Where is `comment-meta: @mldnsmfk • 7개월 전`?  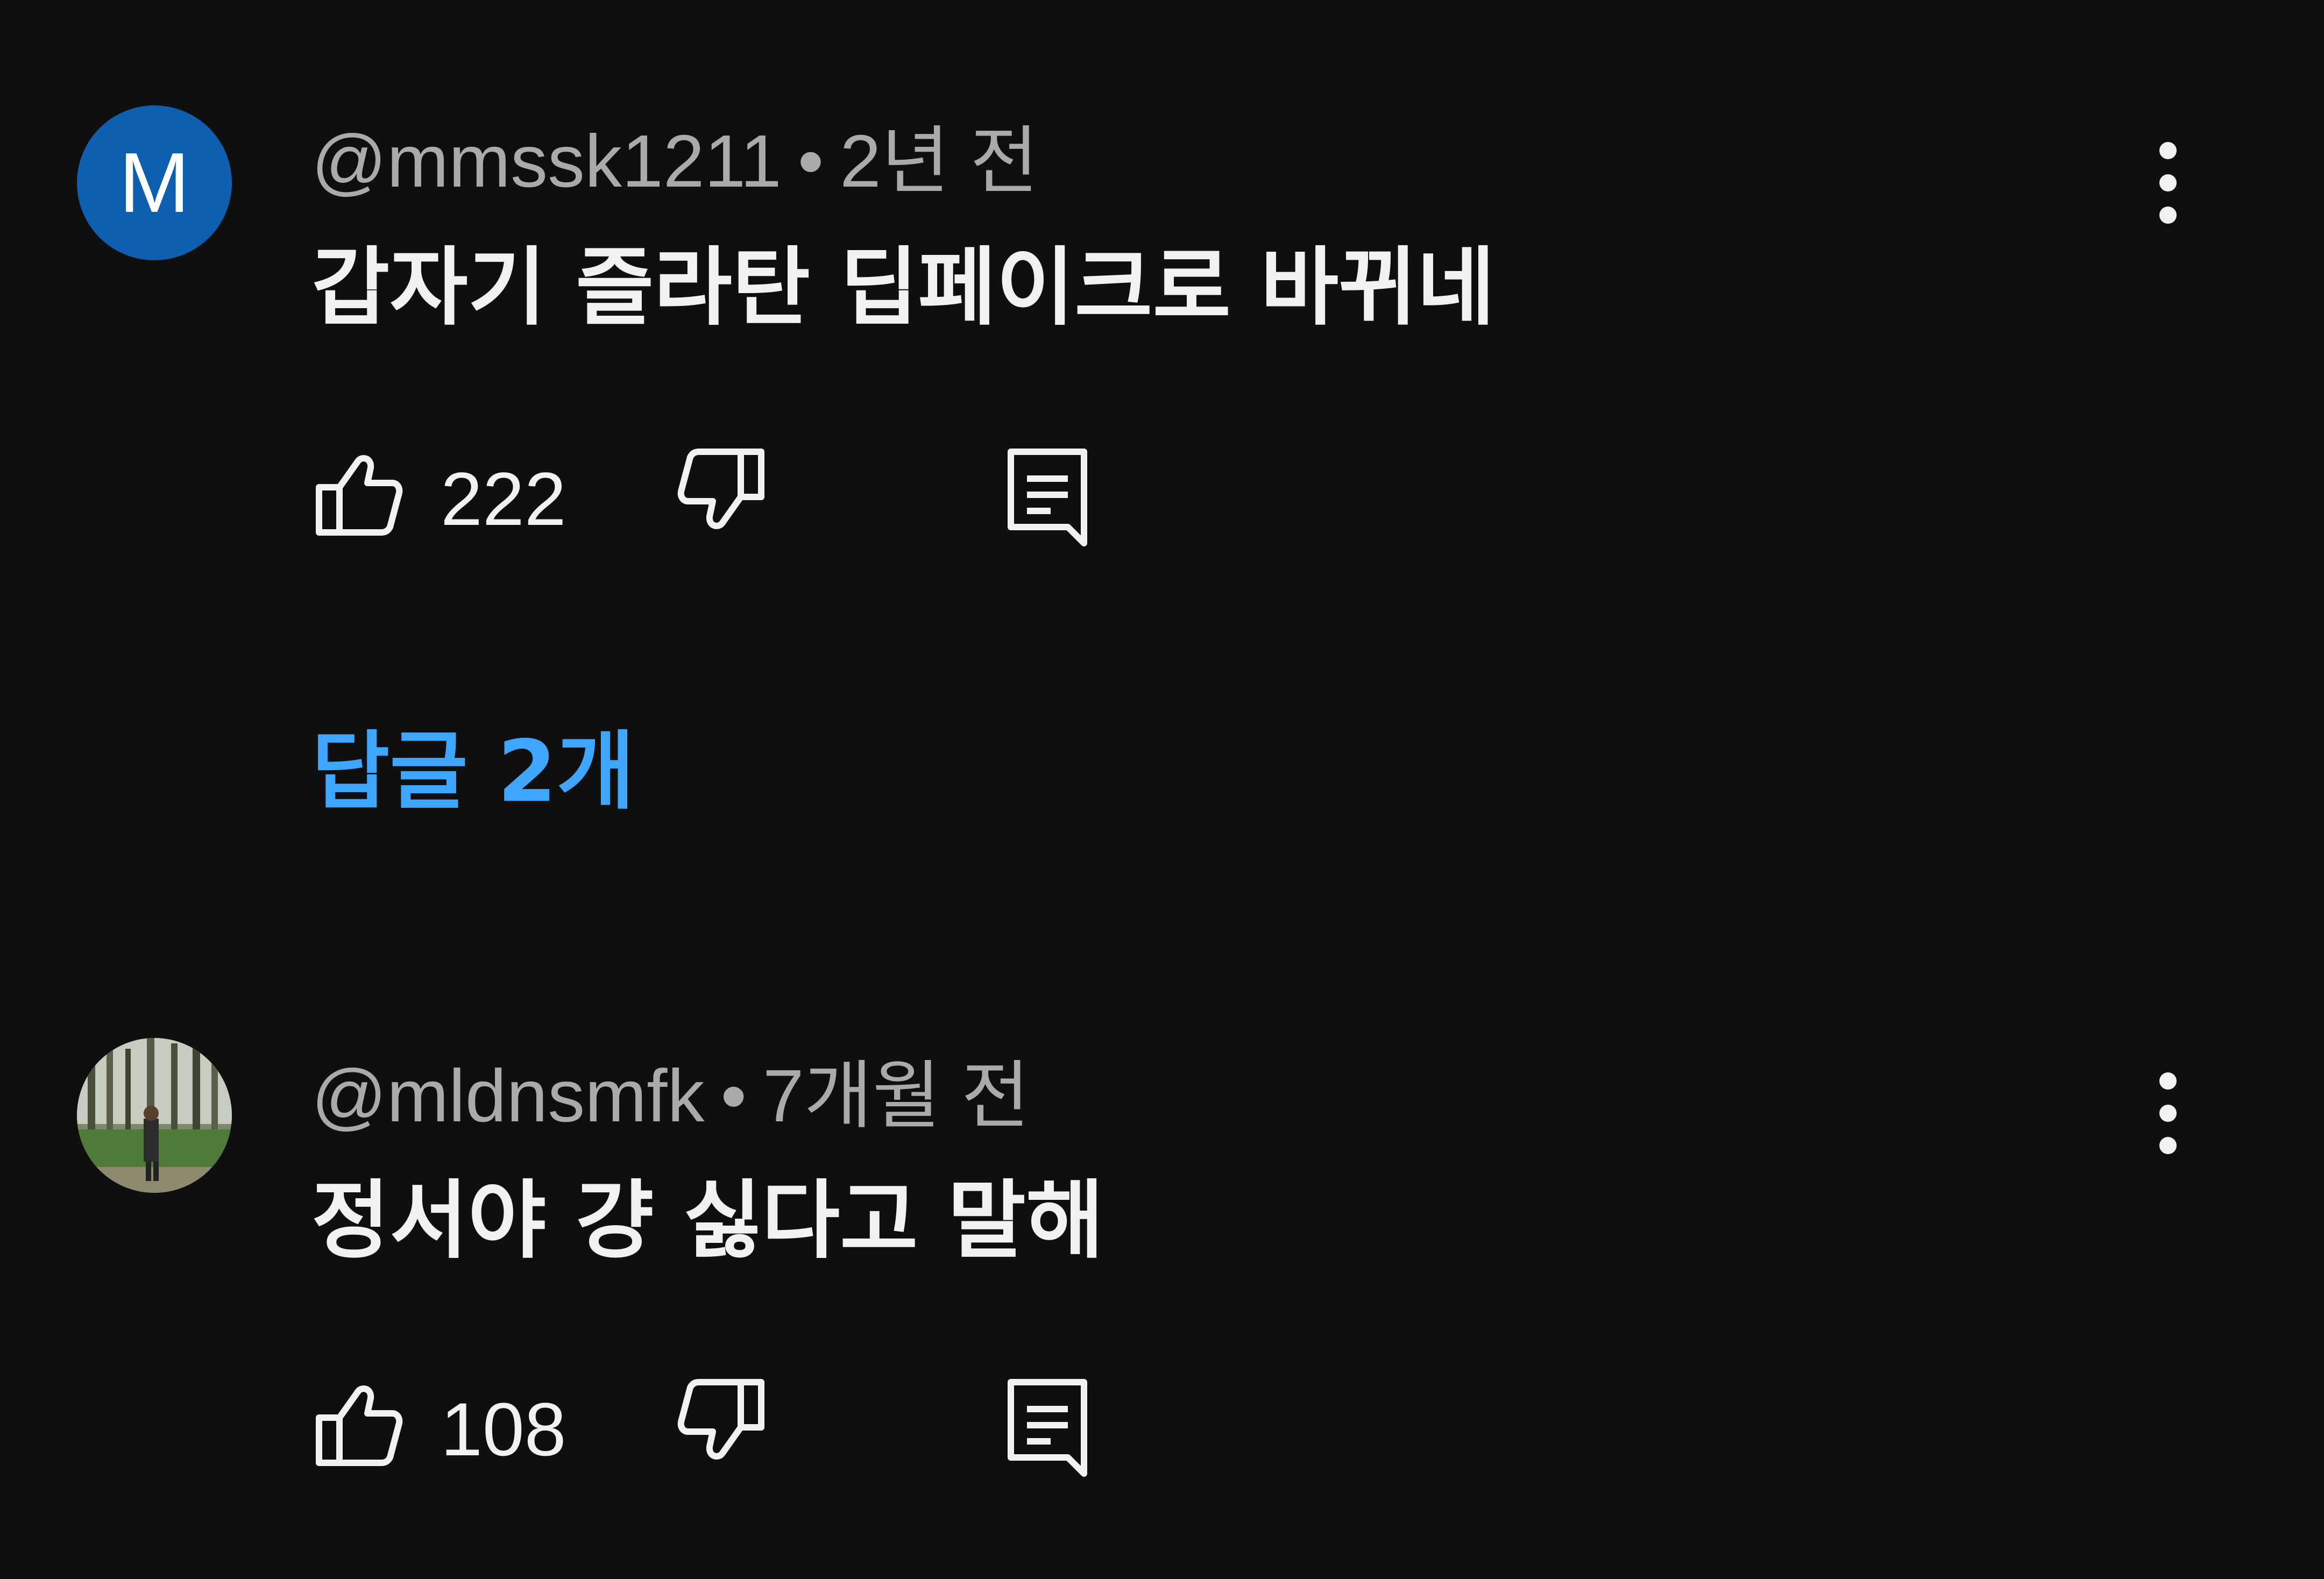
comment-meta: @mldnsmfk • 7개월 전 is located at coordinates (670, 1096).